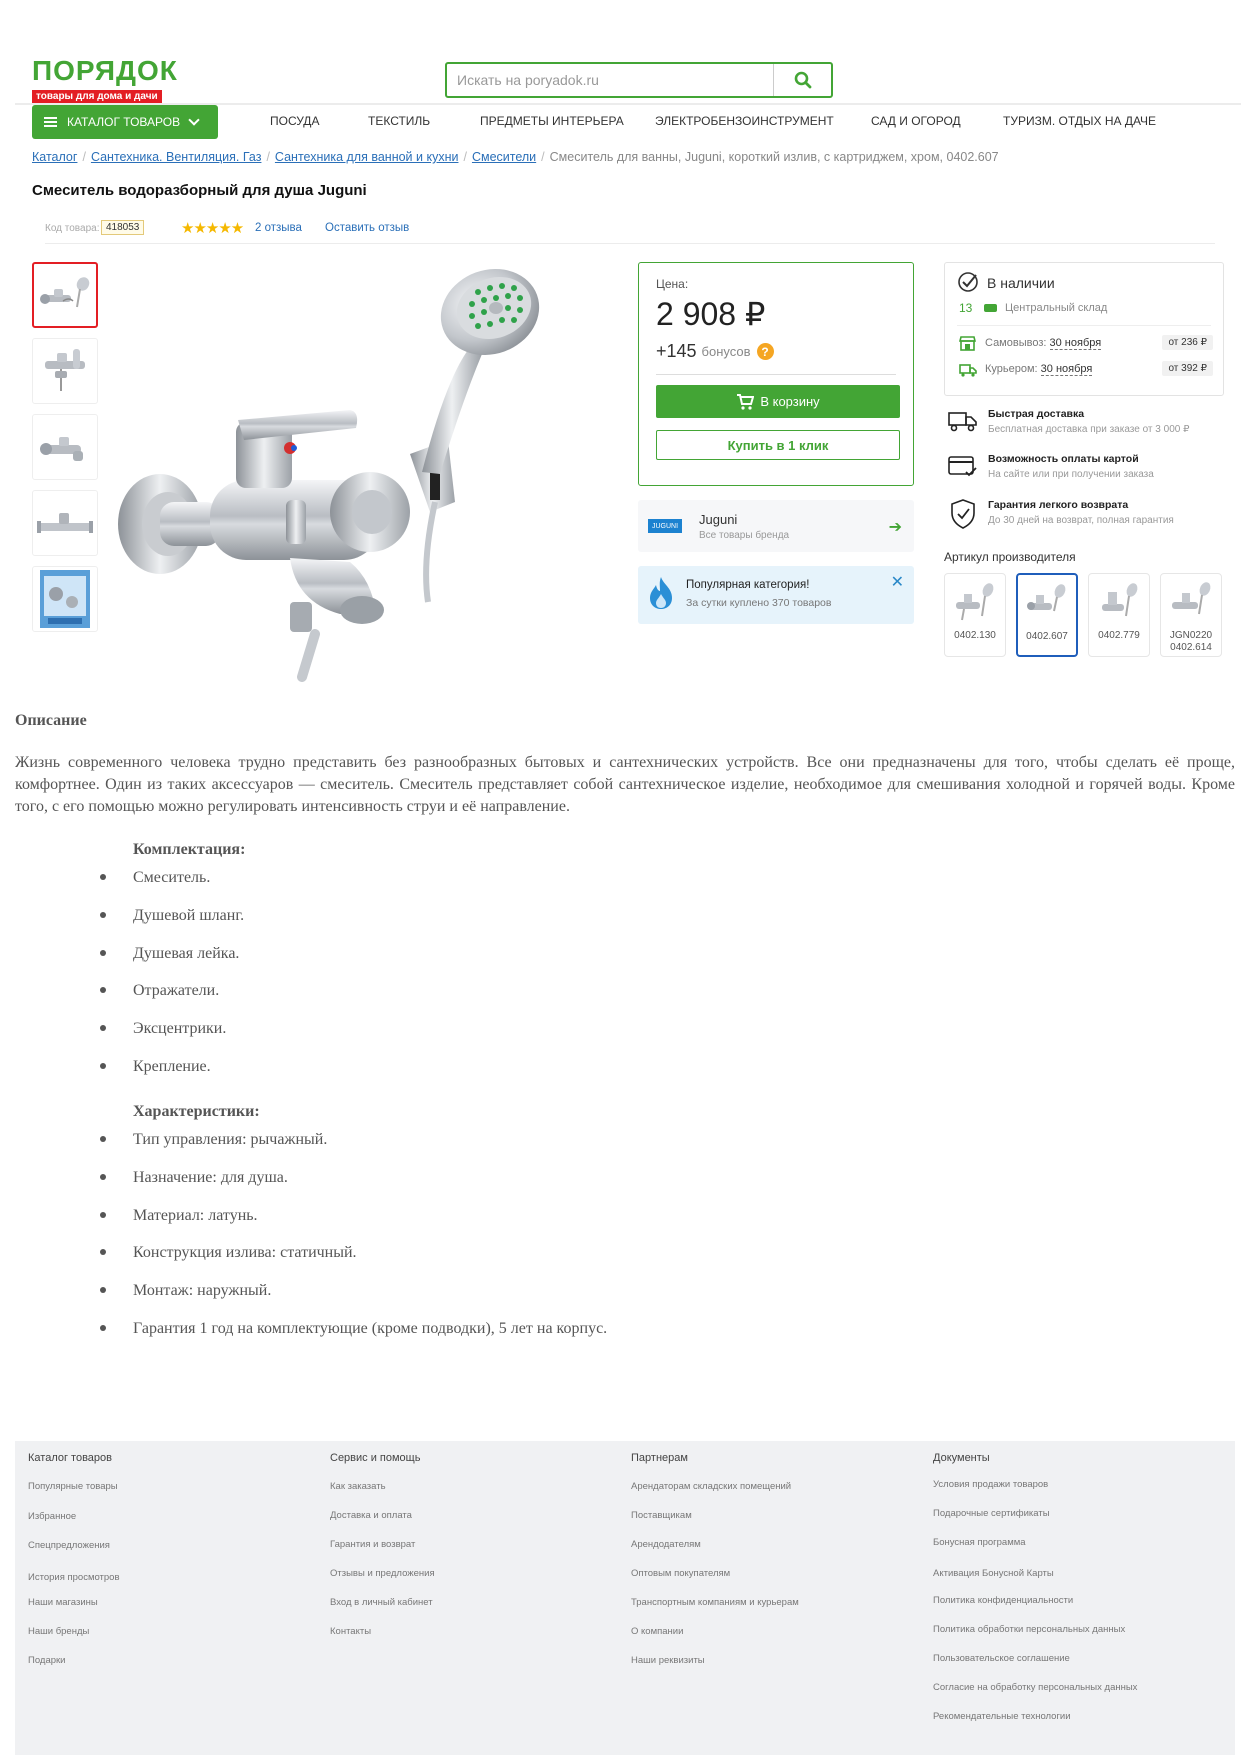  What do you see at coordinates (176, 157) in the screenshot?
I see `breadcrumb-link: Сантехника. Вентиляция. Газ` at bounding box center [176, 157].